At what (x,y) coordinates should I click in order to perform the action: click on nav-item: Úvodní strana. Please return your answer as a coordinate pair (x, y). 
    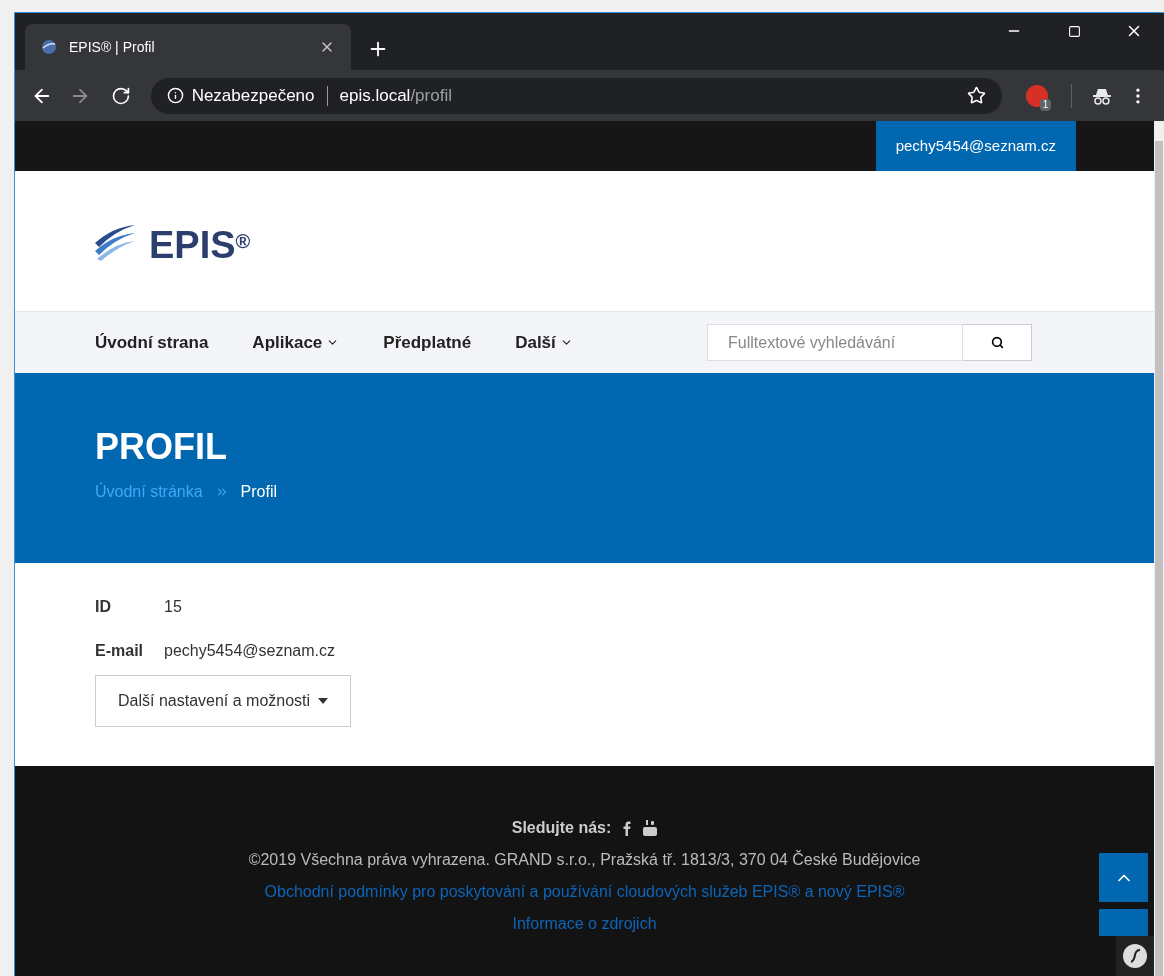
    Looking at the image, I should click on (152, 342).